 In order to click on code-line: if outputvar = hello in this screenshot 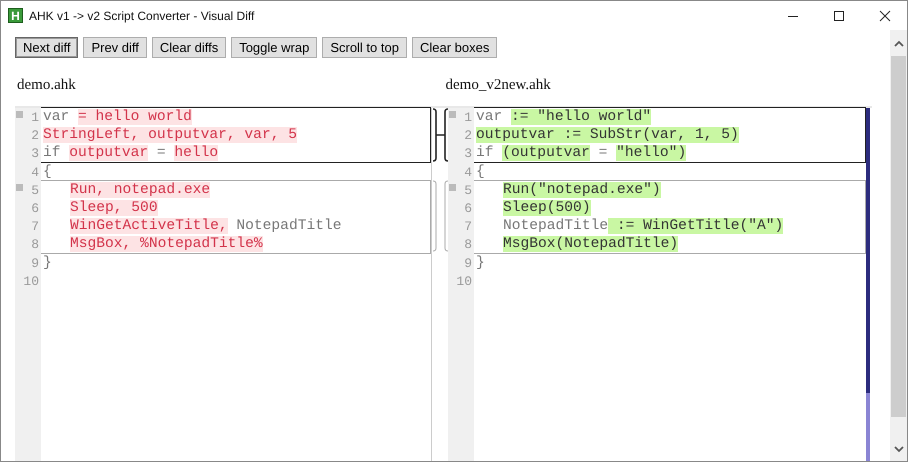, I will do `click(130, 153)`.